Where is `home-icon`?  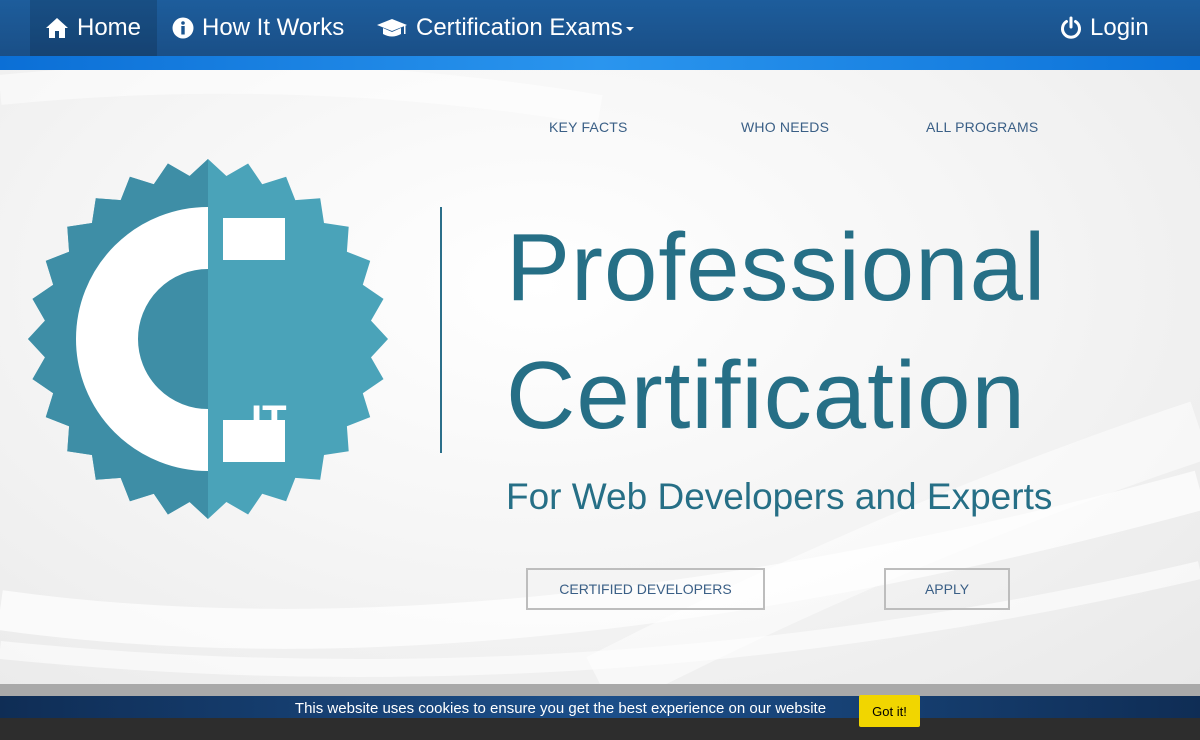 home-icon is located at coordinates (57, 28).